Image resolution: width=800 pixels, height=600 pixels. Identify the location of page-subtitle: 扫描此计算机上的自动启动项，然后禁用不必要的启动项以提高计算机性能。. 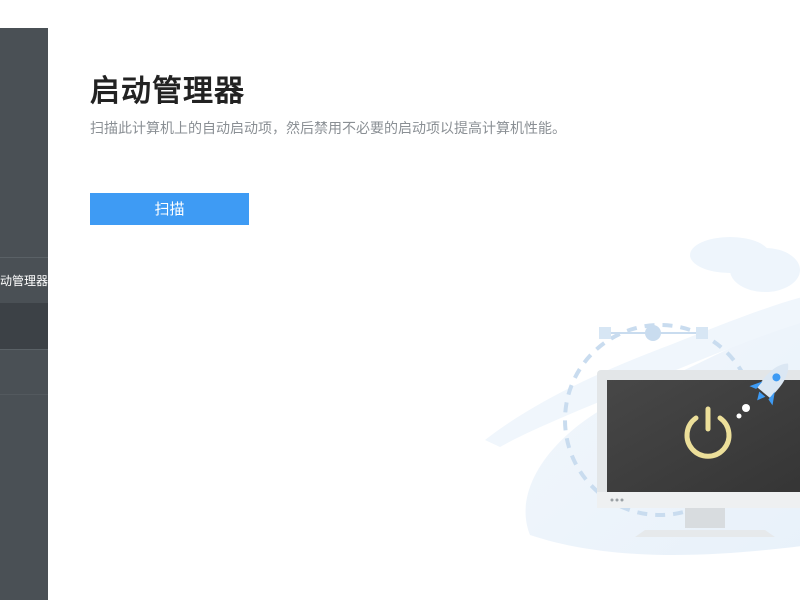
(328, 129).